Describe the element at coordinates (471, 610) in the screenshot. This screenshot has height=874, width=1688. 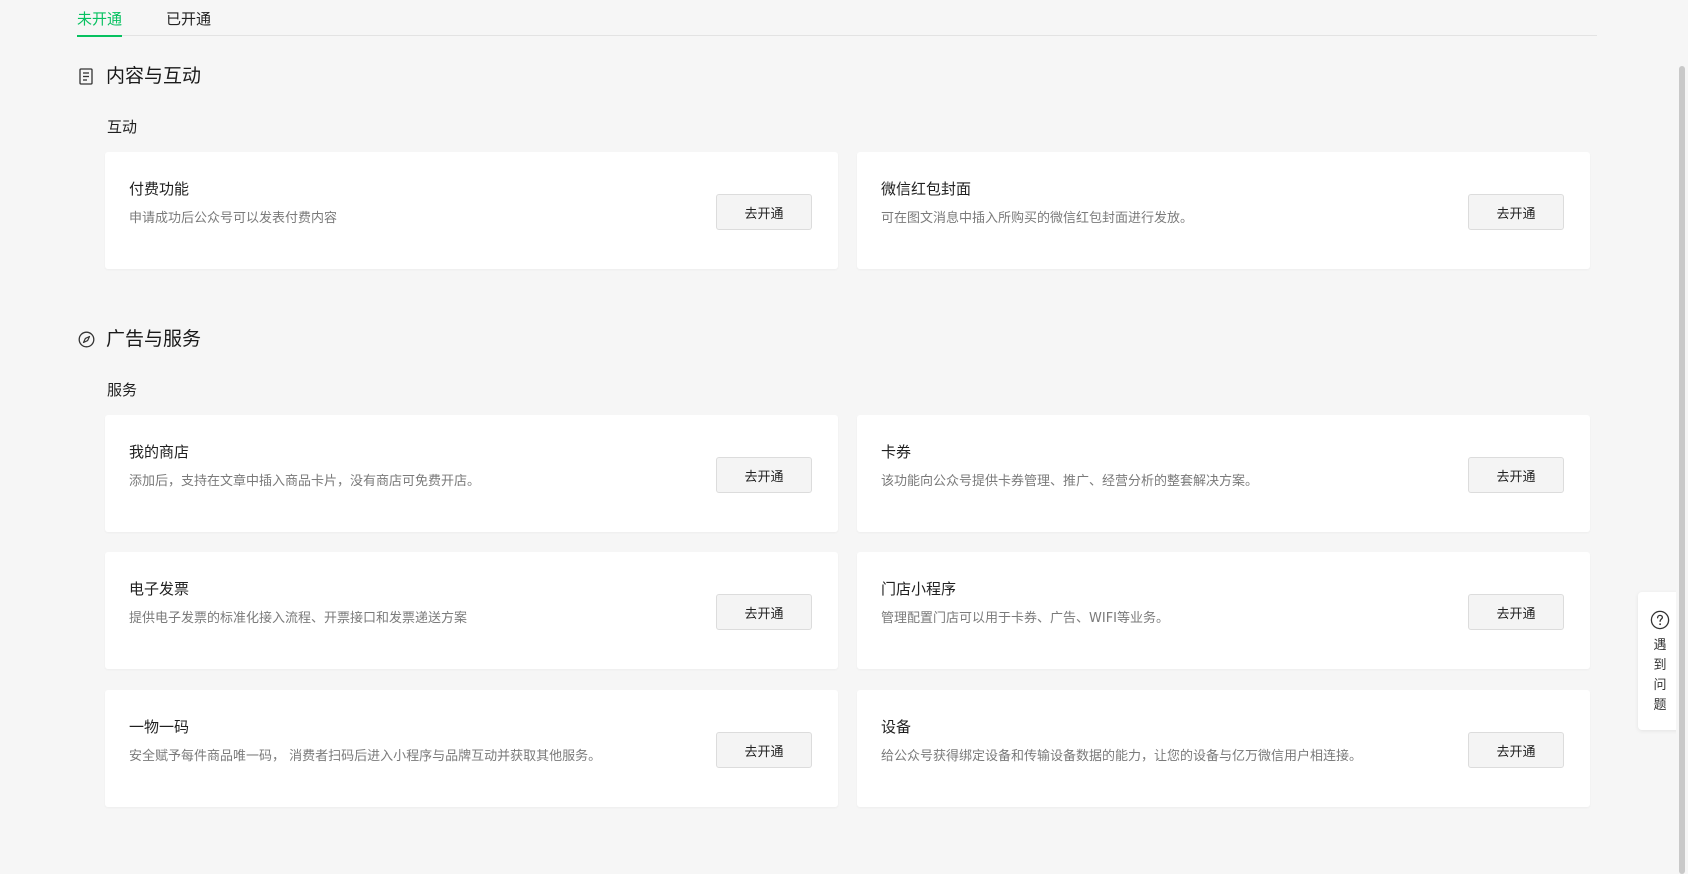
I see `card-e-invoice: 电子发票 提供电子发票的标准化接入流程、开票接口和发票递送方案 去开通` at that location.